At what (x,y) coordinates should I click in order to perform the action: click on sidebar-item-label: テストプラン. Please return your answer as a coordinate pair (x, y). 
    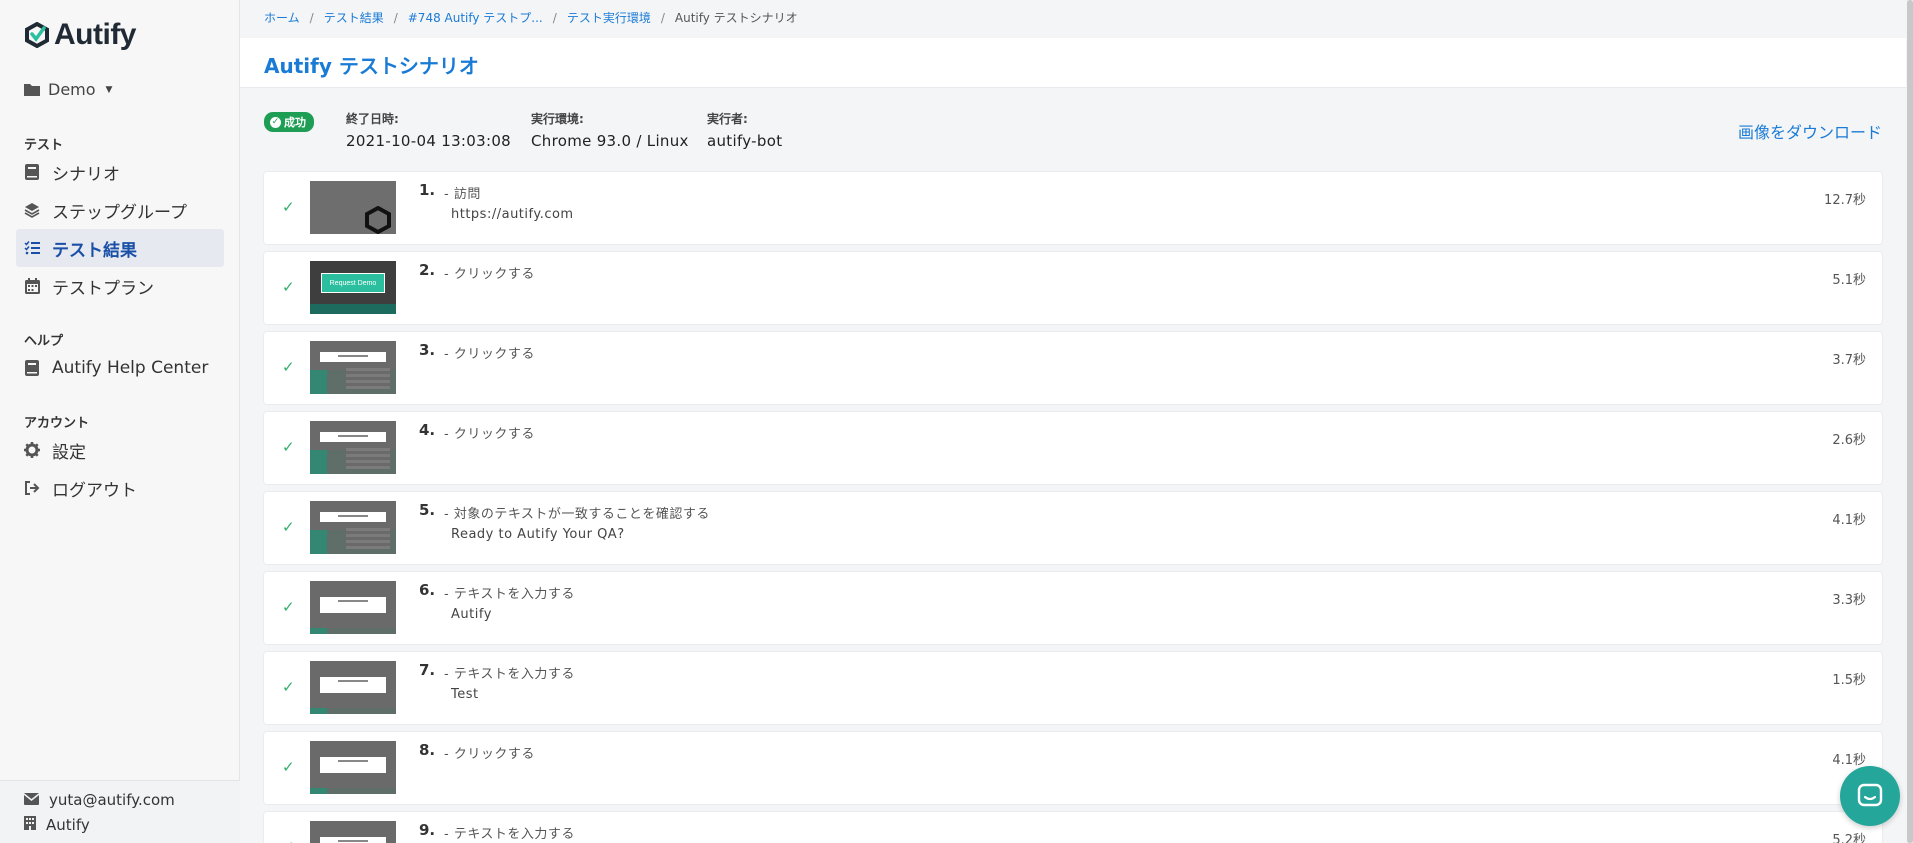
    Looking at the image, I should click on (103, 288).